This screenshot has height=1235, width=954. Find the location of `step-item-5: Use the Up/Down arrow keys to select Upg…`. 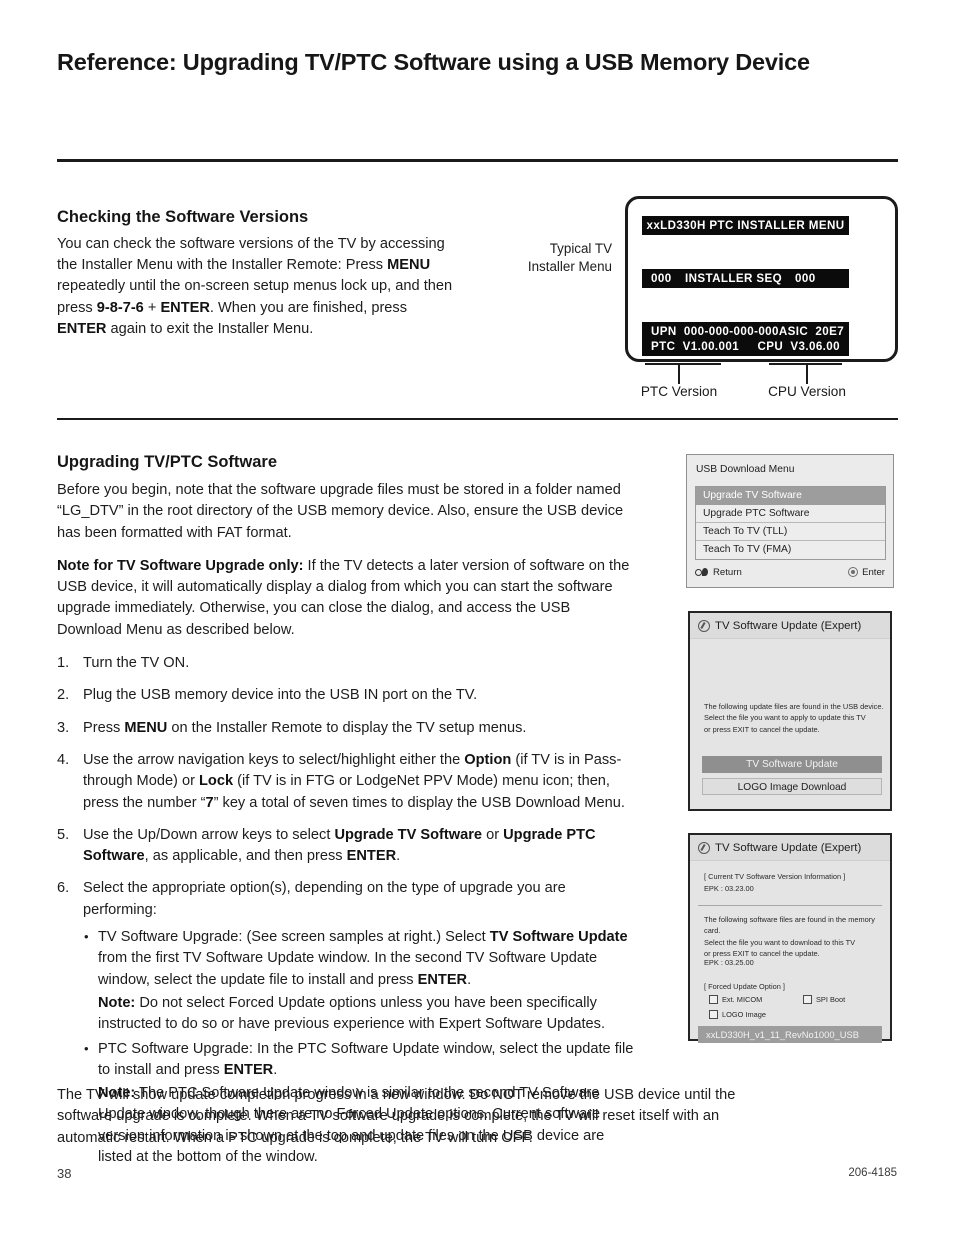

step-item-5: Use the Up/Down arrow keys to select Upg… is located at coordinates (326, 845).